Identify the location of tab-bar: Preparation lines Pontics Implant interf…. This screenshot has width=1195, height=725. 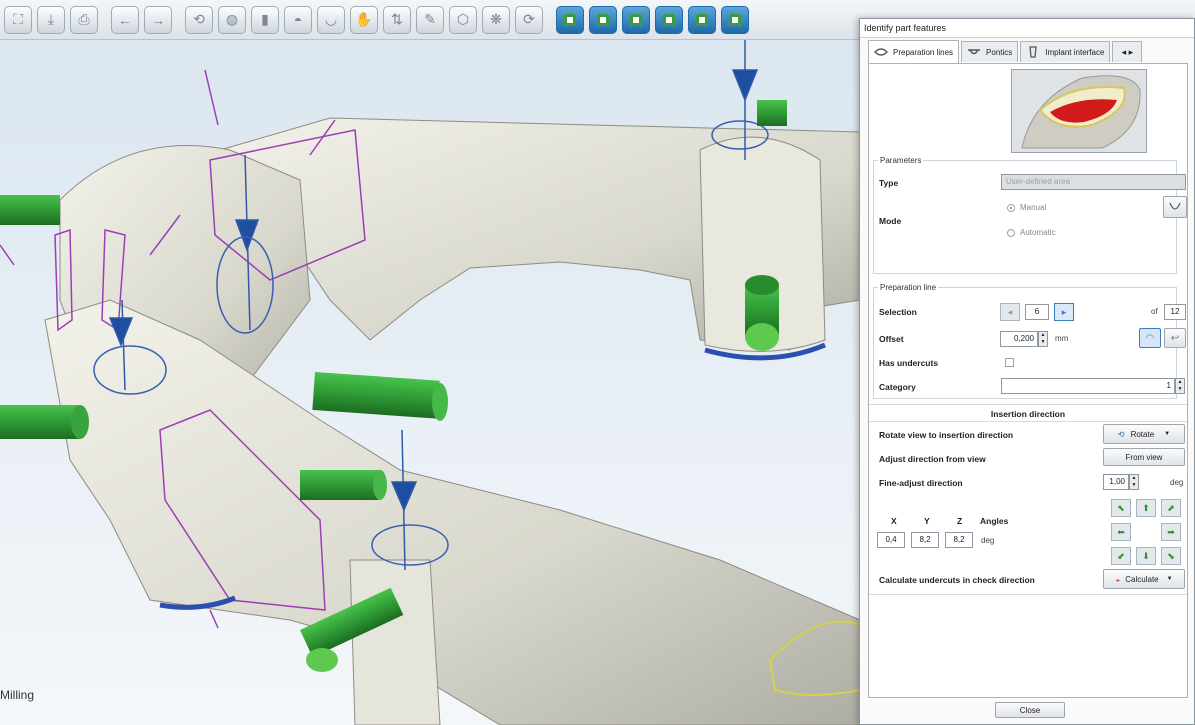
(1031, 51).